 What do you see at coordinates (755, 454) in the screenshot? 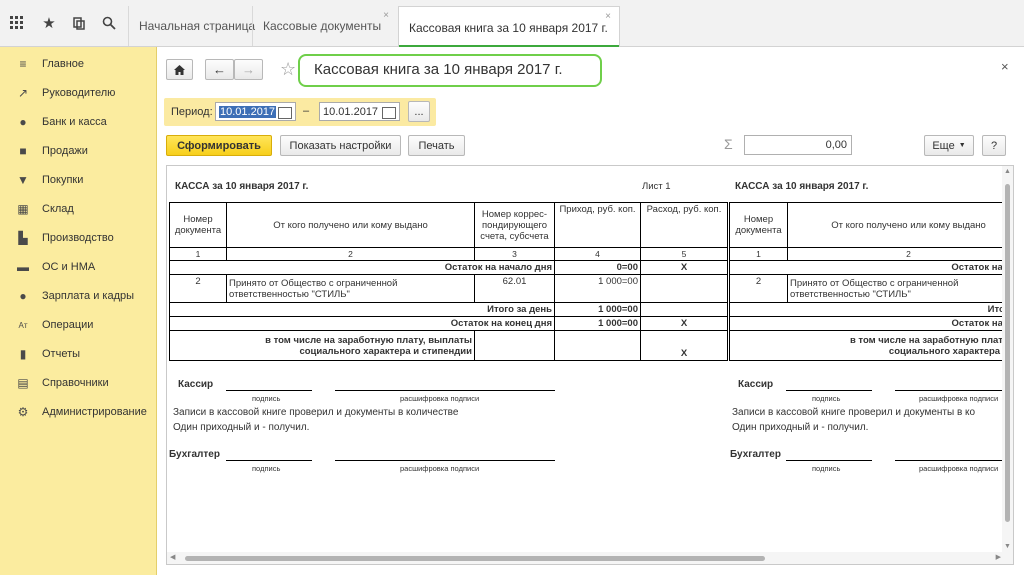
I see `accountant-label: Бухгалтер` at bounding box center [755, 454].